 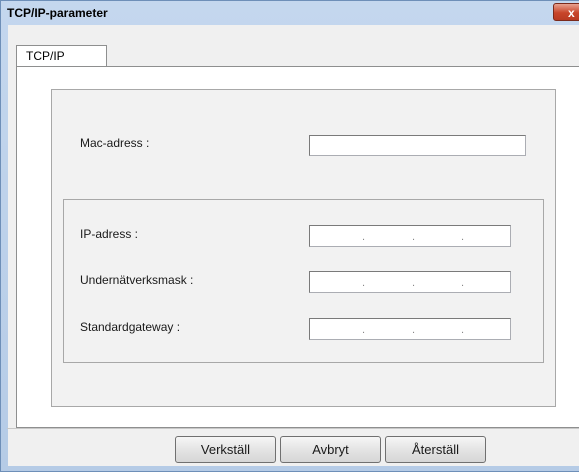 What do you see at coordinates (137, 280) in the screenshot?
I see `subnet-mask-label: Undernätverksmask :` at bounding box center [137, 280].